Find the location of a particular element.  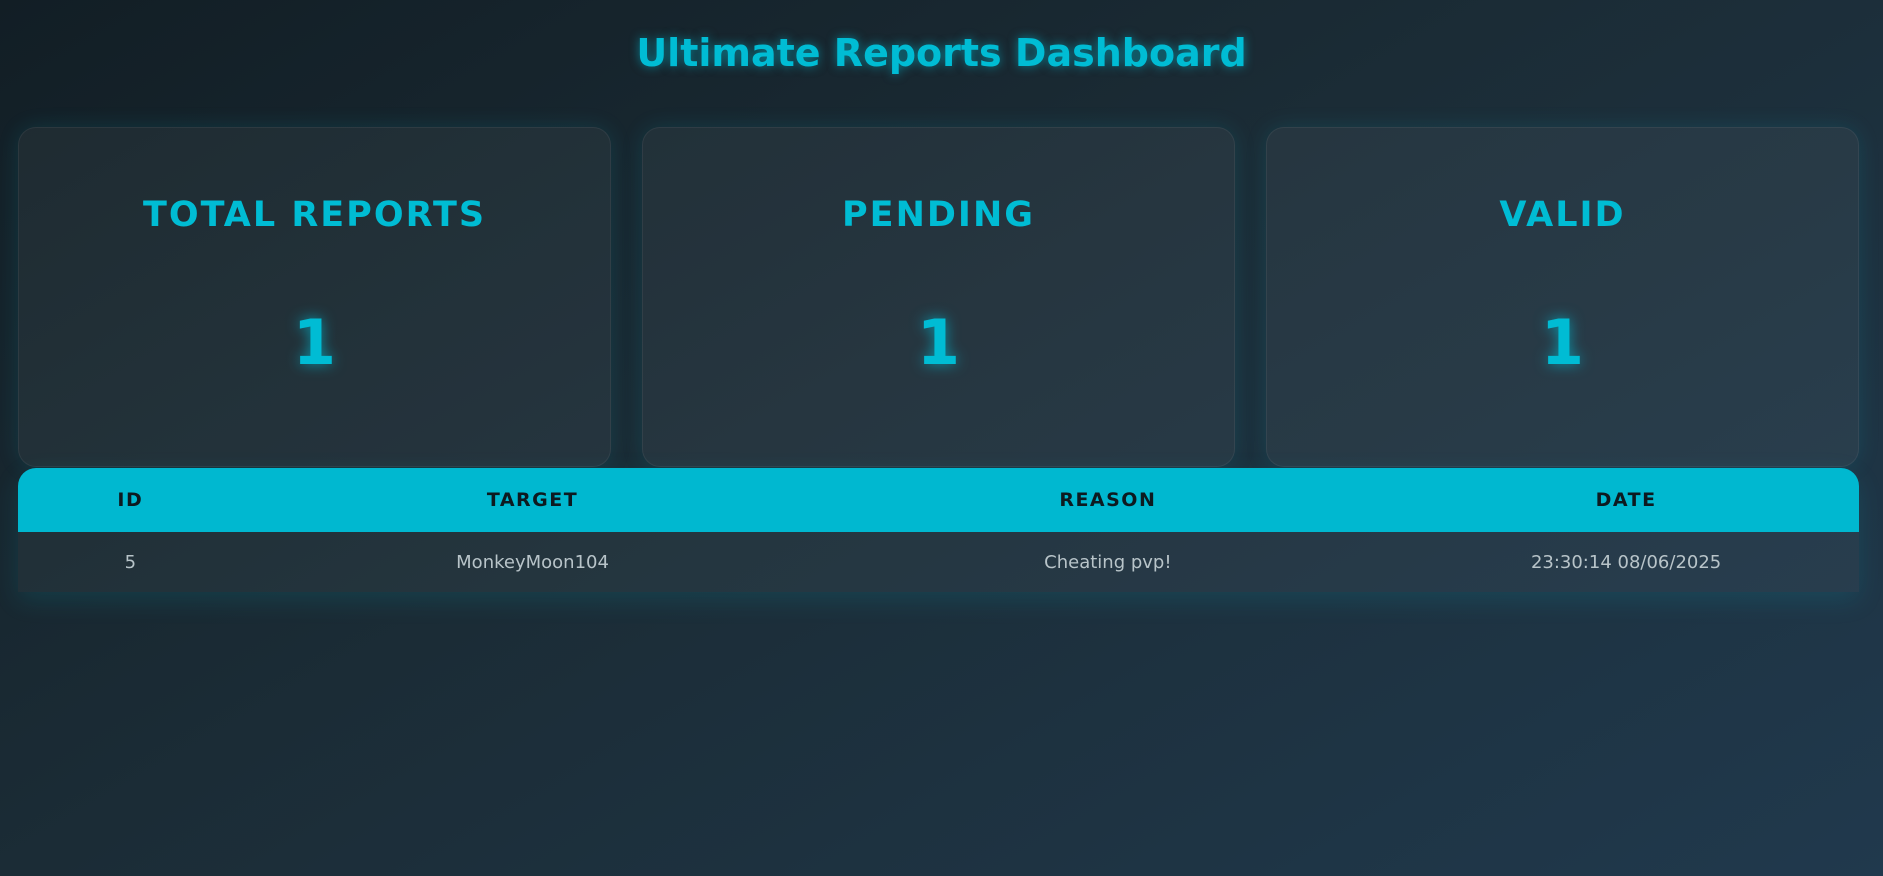

stat-card-title: TOTAL REPORTS is located at coordinates (314, 215).